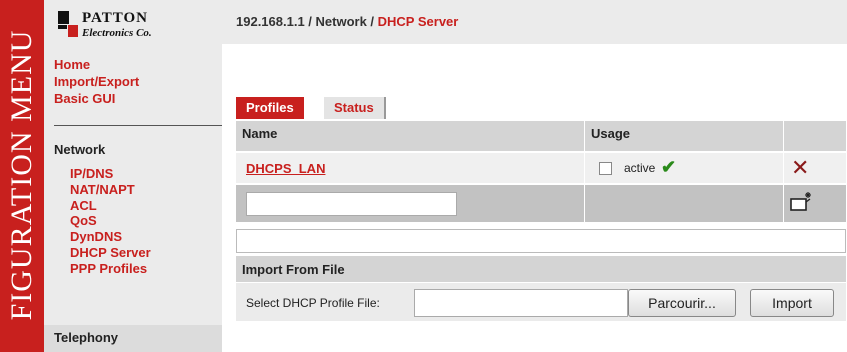 This screenshot has height=352, width=847. Describe the element at coordinates (115, 18) in the screenshot. I see `logo-text: PATTON` at that location.